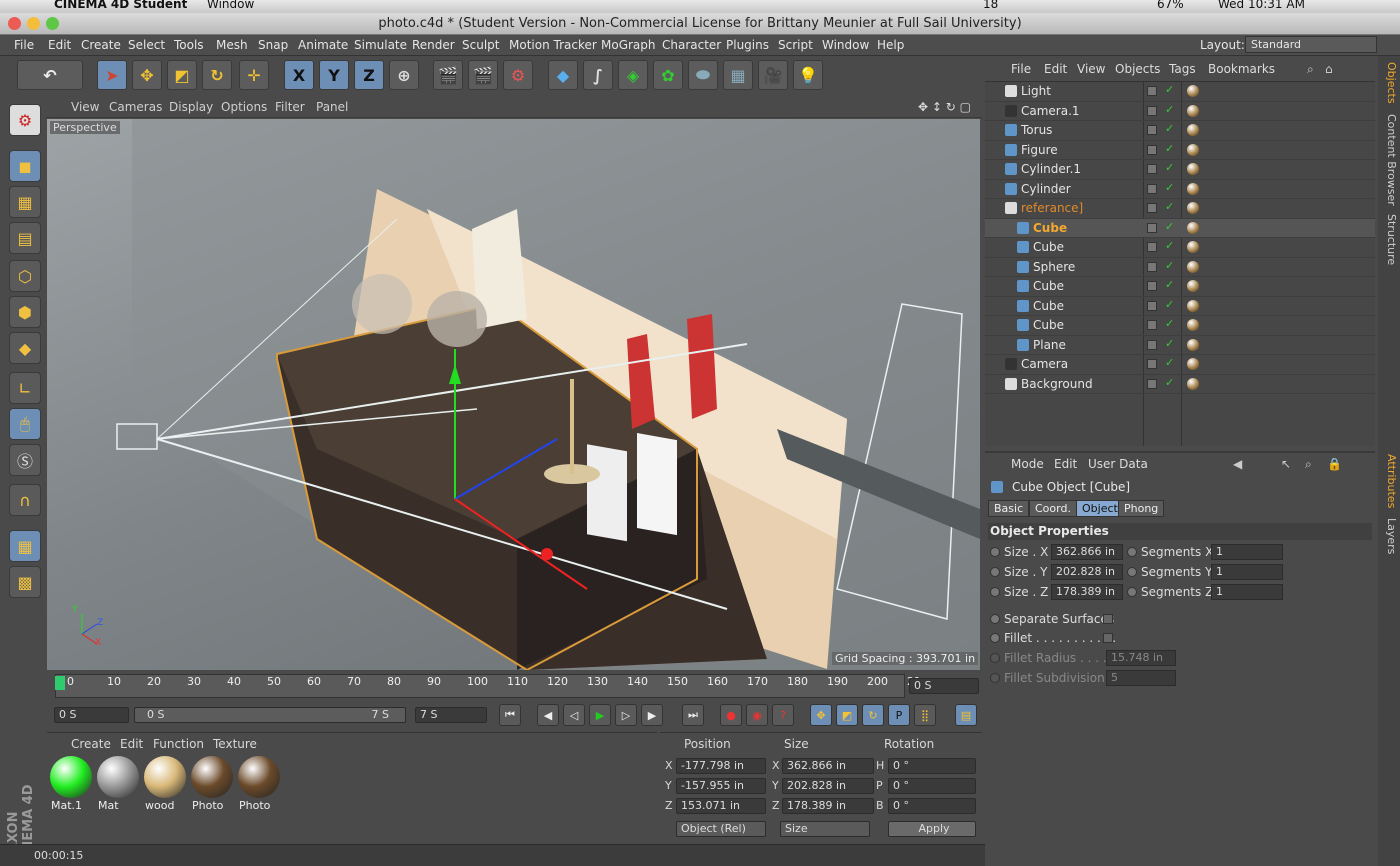 The image size is (1400, 866). I want to click on menu-file: File, so click(24, 45).